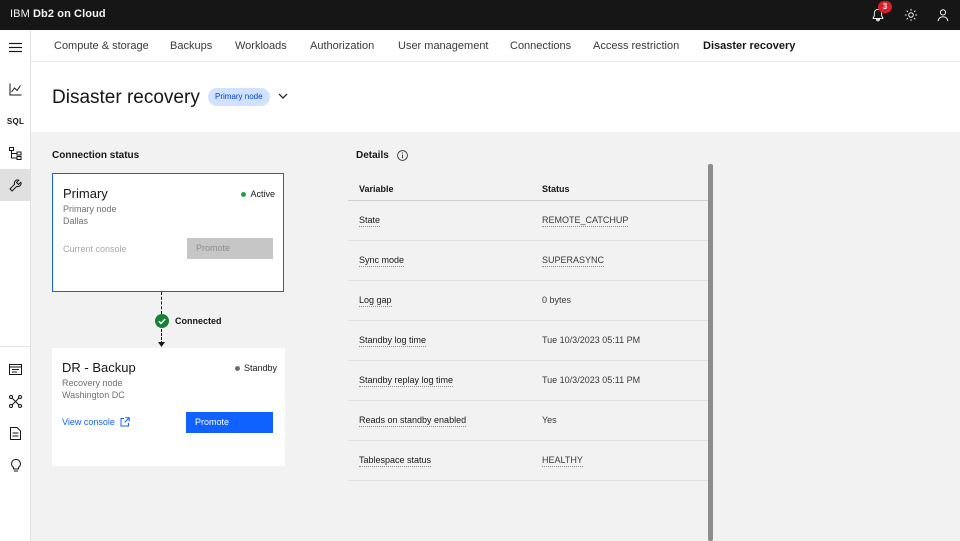  What do you see at coordinates (402, 155) in the screenshot?
I see `info-icon` at bounding box center [402, 155].